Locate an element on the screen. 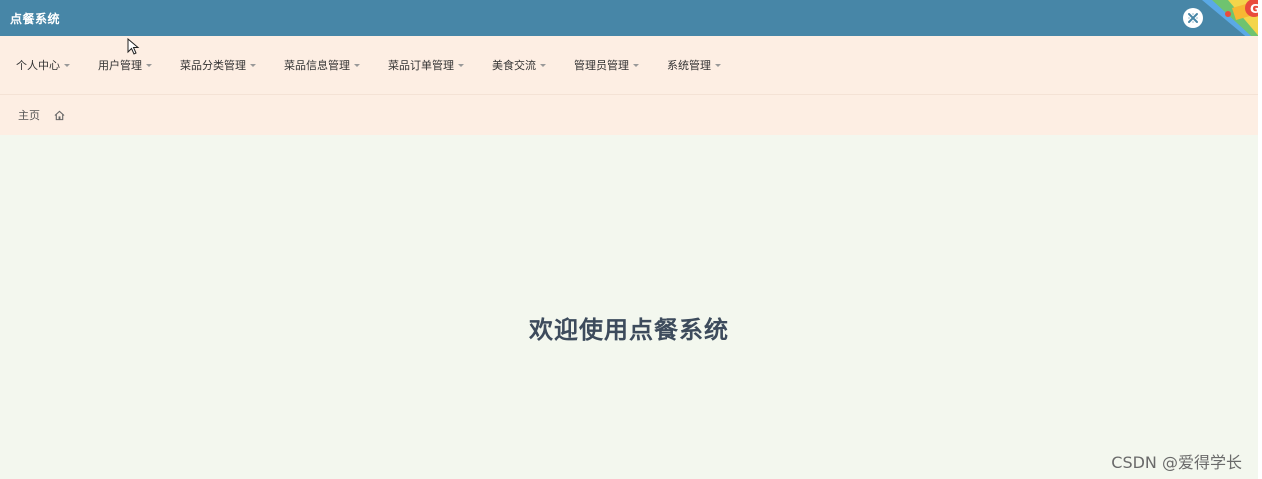  nav-item-dish-order-management: 菜品订单管理 is located at coordinates (426, 65).